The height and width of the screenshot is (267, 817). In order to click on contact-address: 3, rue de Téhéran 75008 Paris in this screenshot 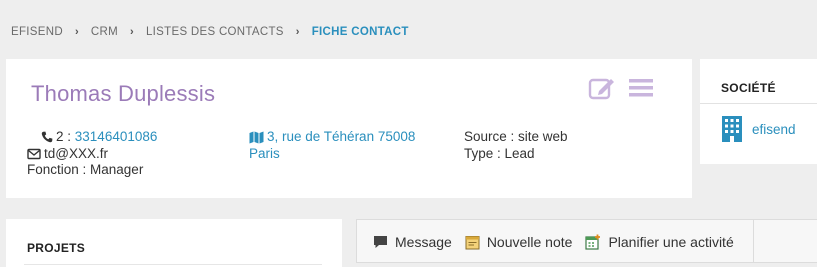, I will do `click(332, 145)`.